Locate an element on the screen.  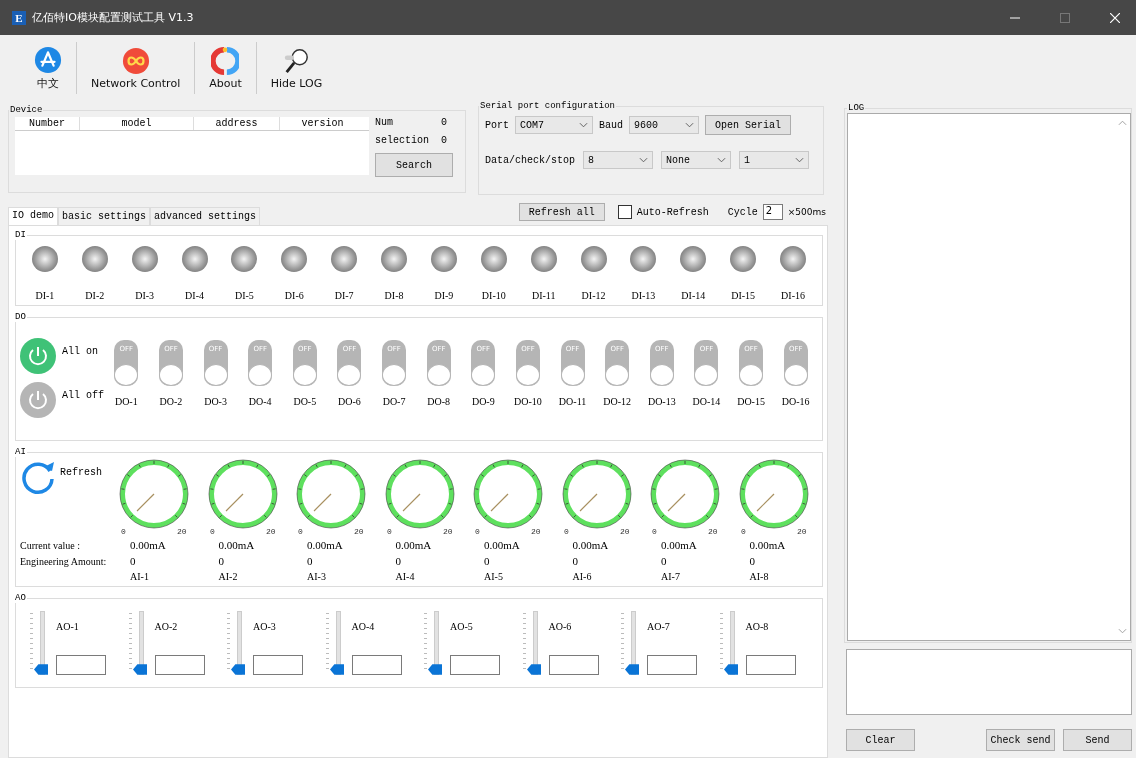
tab: advanced settings is located at coordinates (205, 216).